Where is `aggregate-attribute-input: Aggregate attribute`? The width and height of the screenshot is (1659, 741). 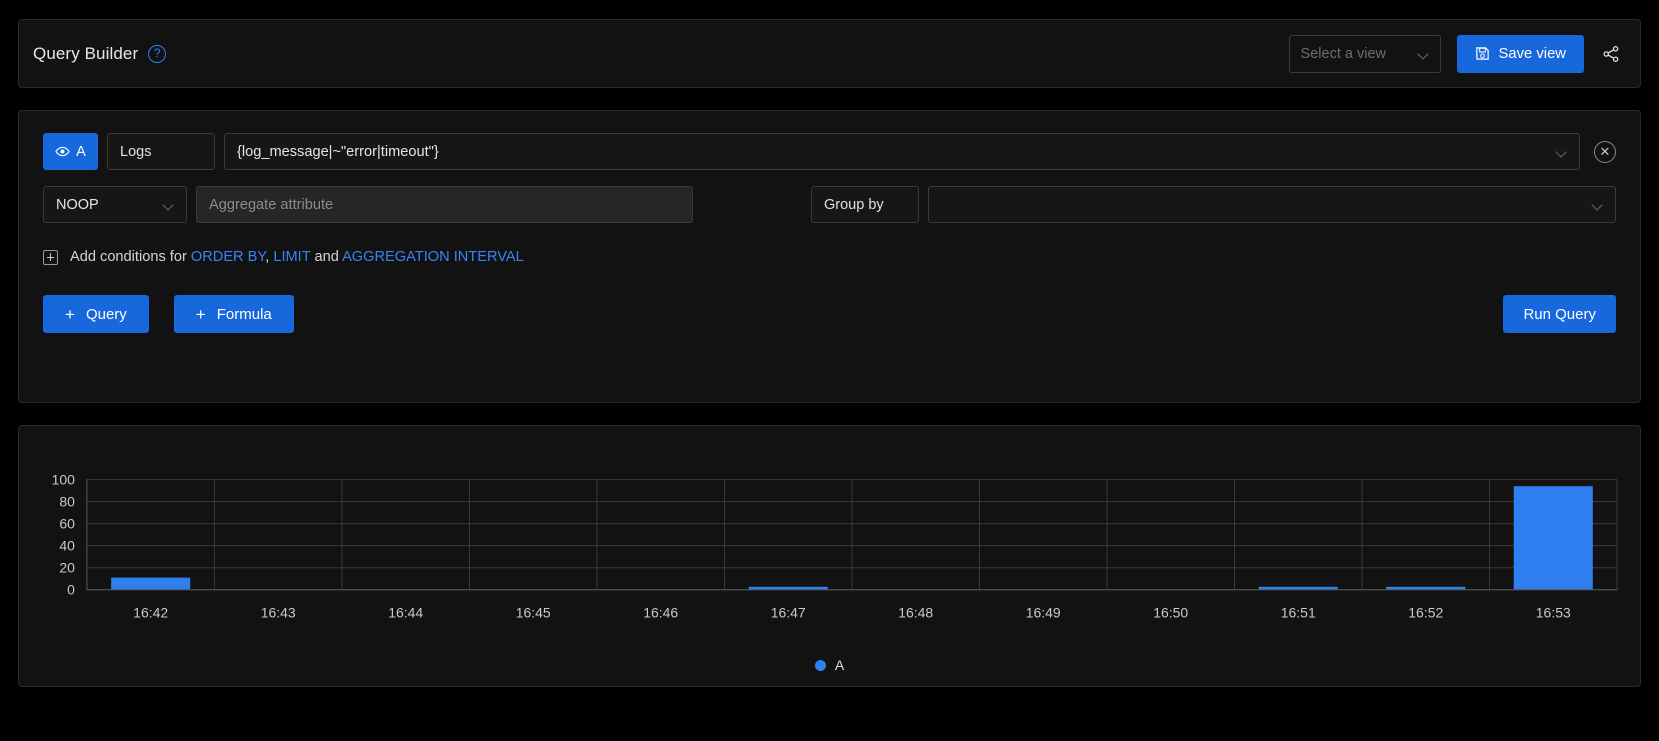
aggregate-attribute-input: Aggregate attribute is located at coordinates (444, 204).